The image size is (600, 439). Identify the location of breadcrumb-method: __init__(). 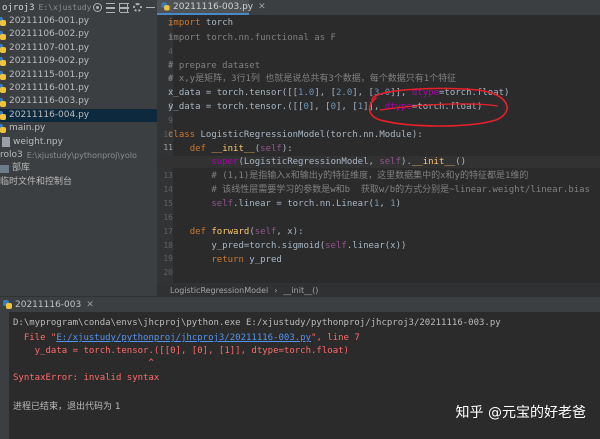
(300, 290).